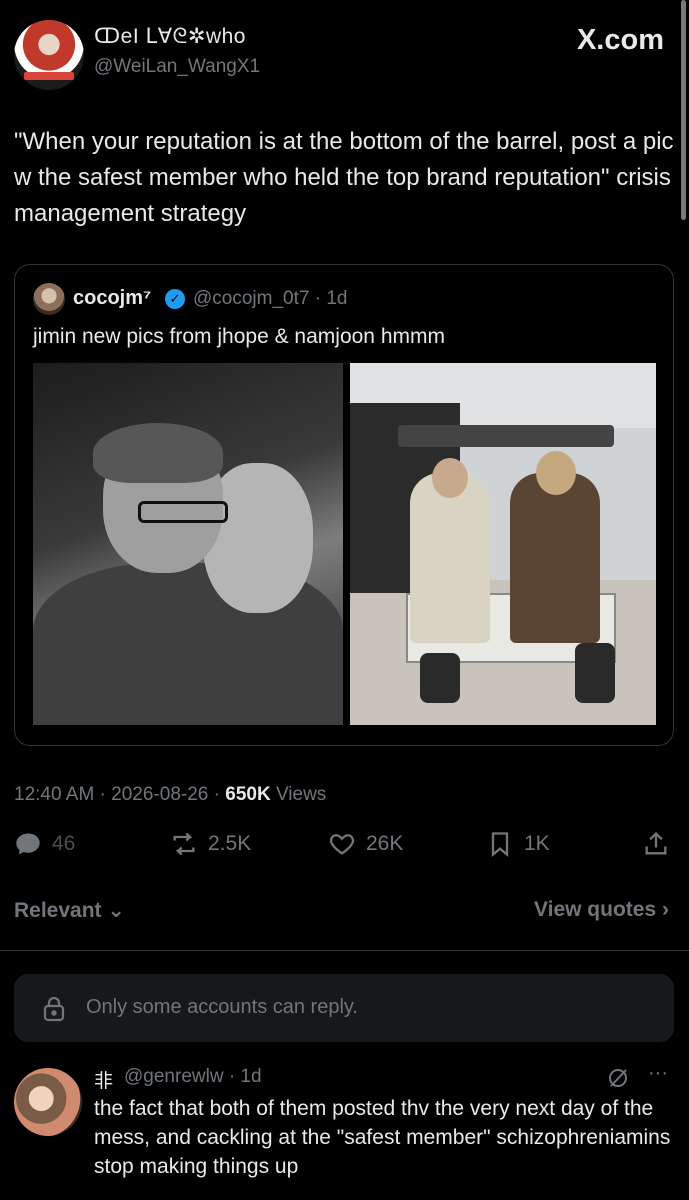  Describe the element at coordinates (49, 299) in the screenshot. I see `quoted-author-avatar` at that location.